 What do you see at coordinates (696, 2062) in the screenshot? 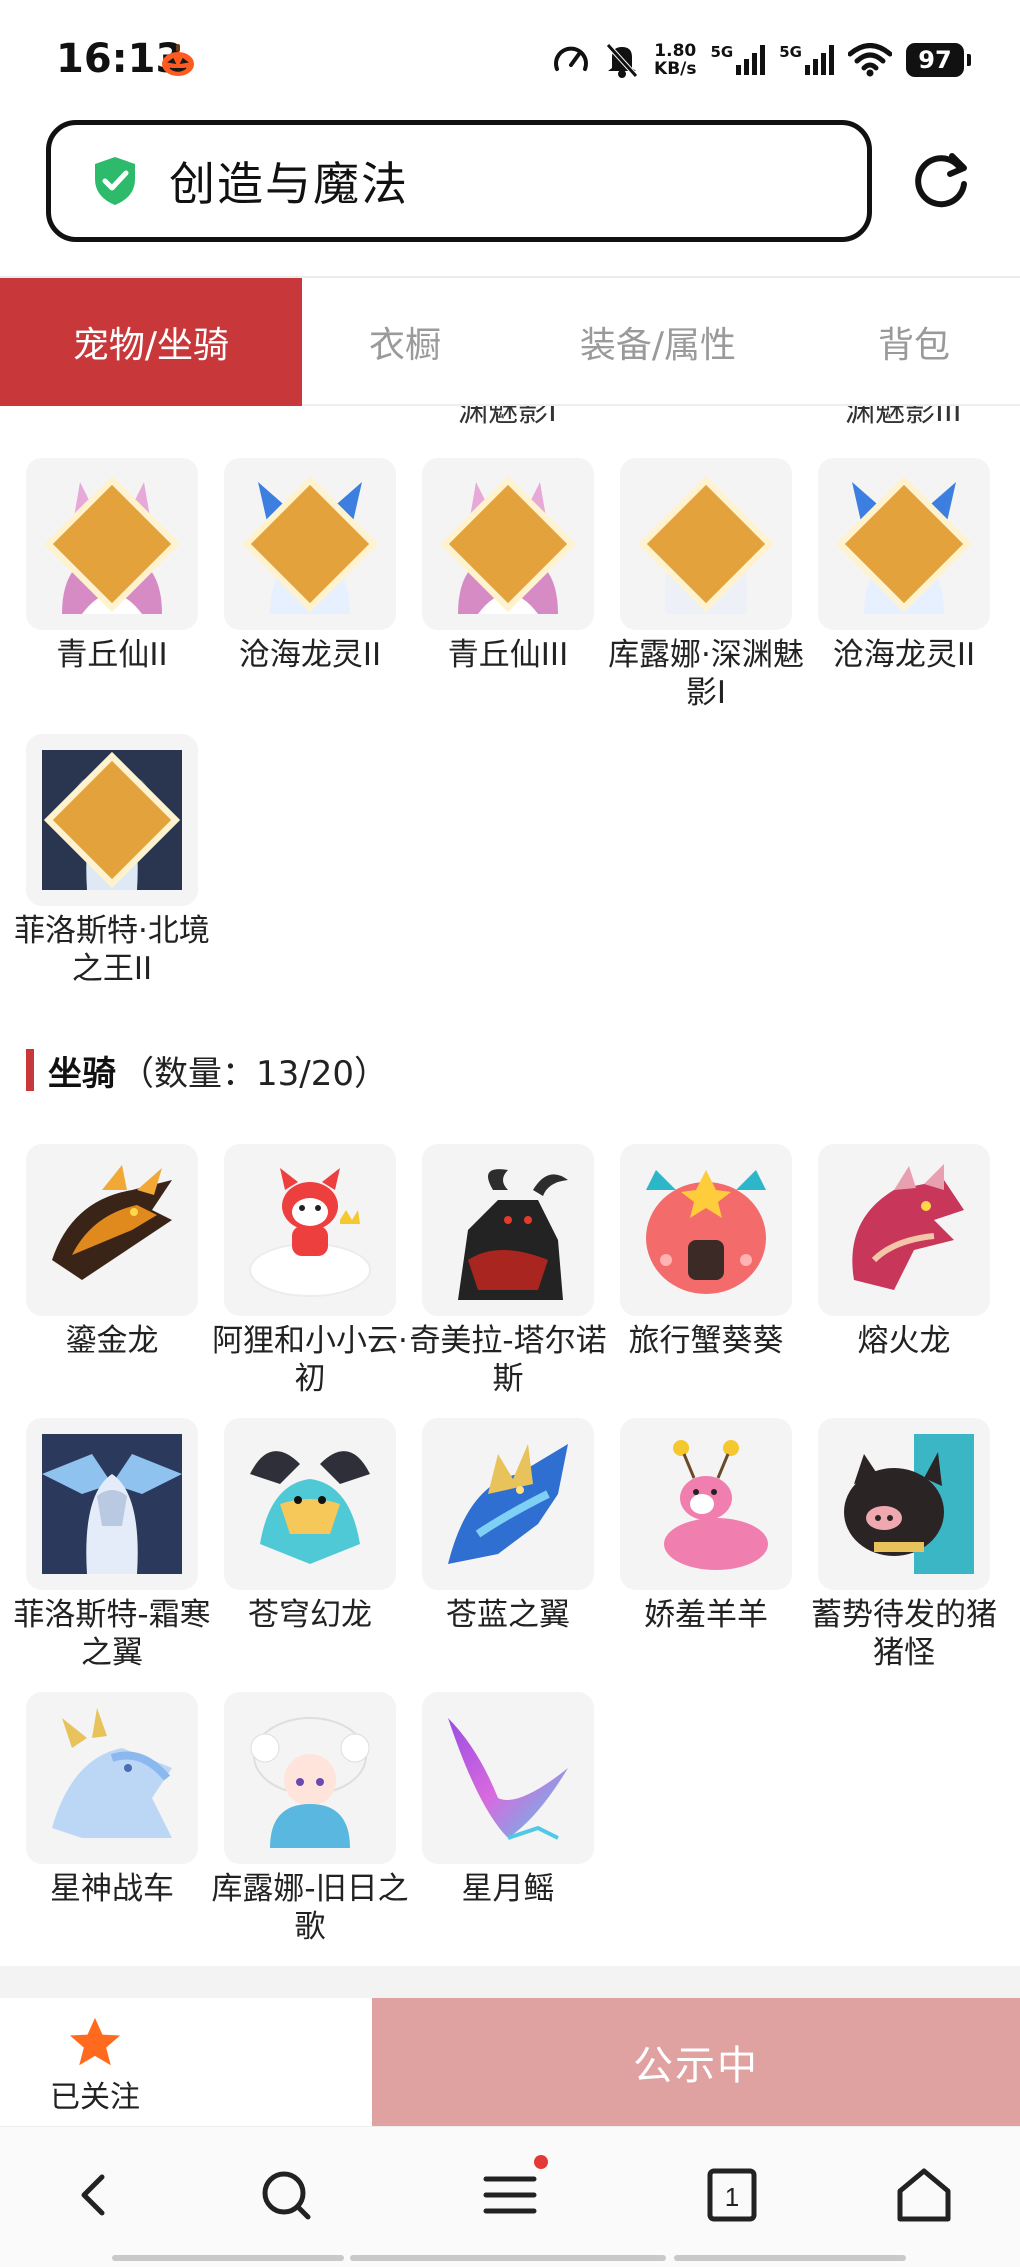
I see `public-status-button: 公示中` at bounding box center [696, 2062].